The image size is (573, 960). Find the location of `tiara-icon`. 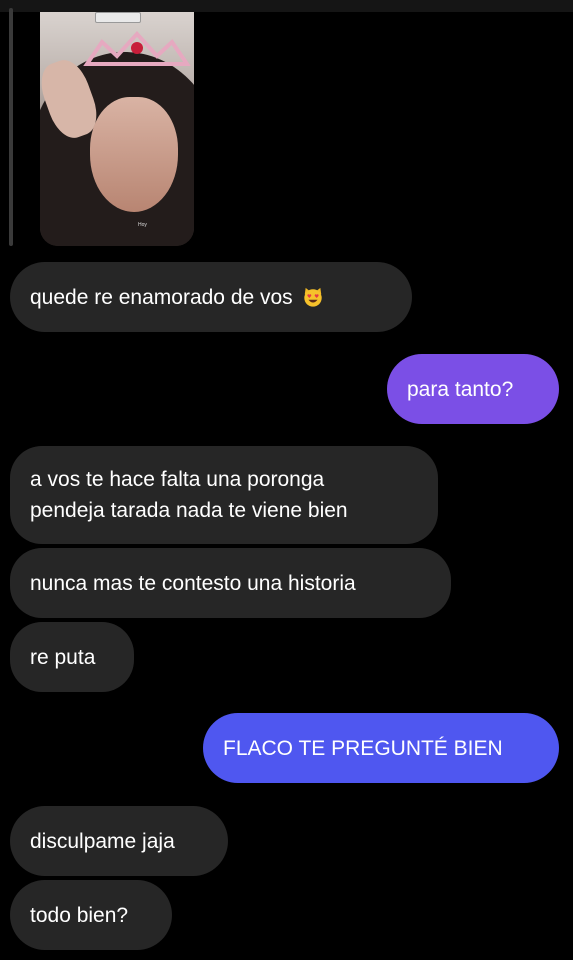

tiara-icon is located at coordinates (137, 48).